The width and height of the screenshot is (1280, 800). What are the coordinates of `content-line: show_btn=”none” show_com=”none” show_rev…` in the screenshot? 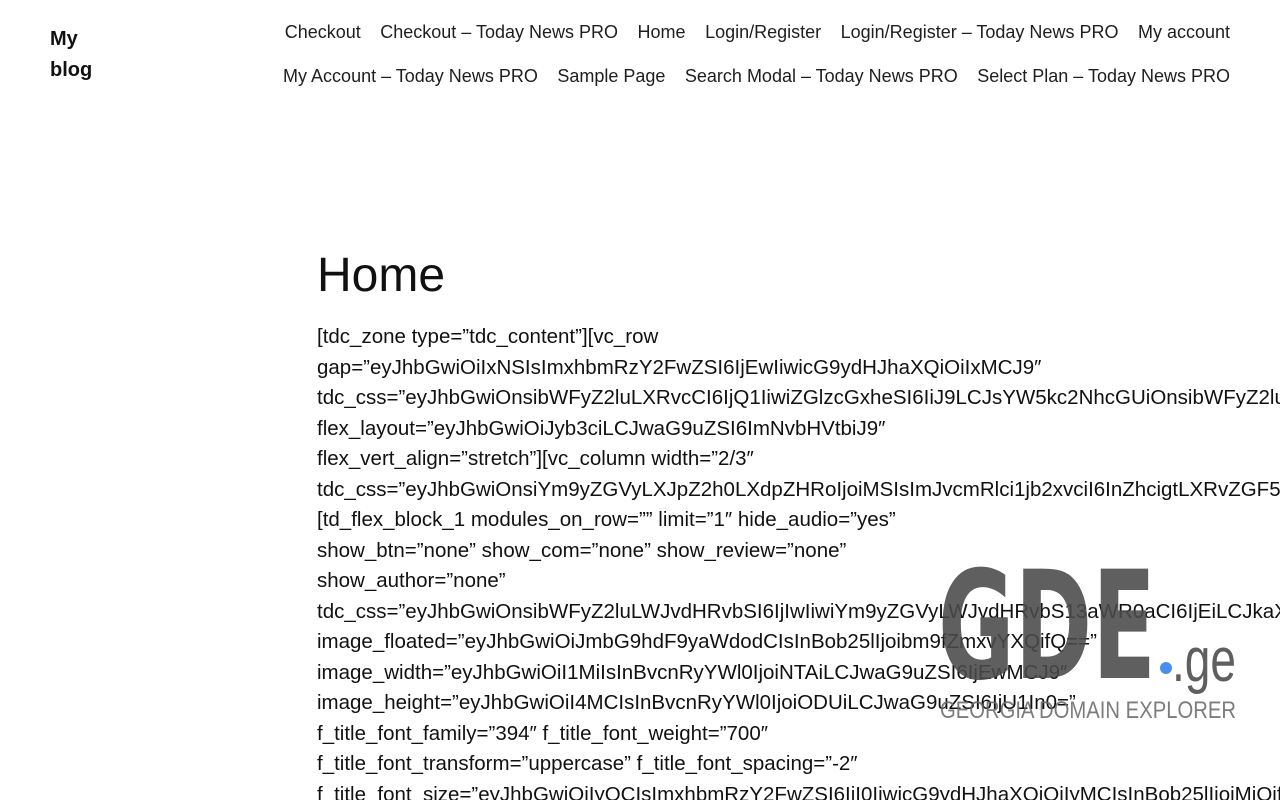 It's located at (582, 550).